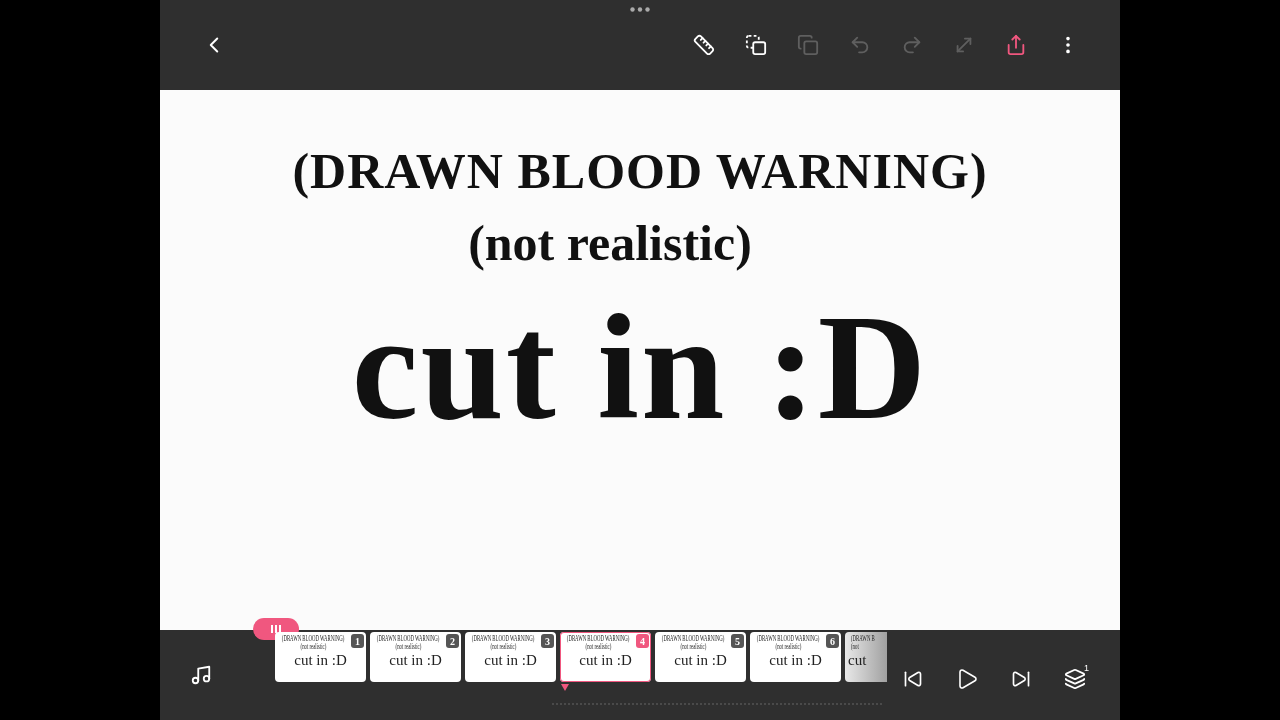 This screenshot has height=720, width=1280. I want to click on frame-number: 4, so click(642, 641).